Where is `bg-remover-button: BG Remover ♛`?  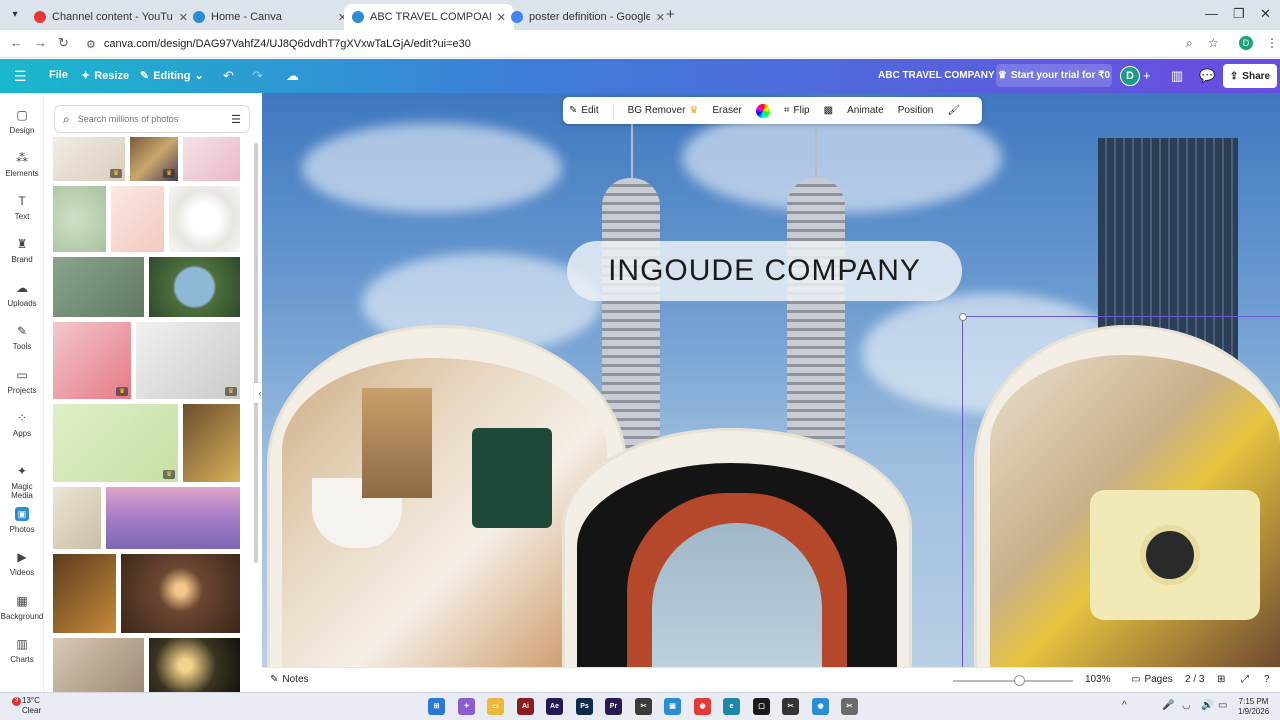 bg-remover-button: BG Remover ♛ is located at coordinates (663, 110).